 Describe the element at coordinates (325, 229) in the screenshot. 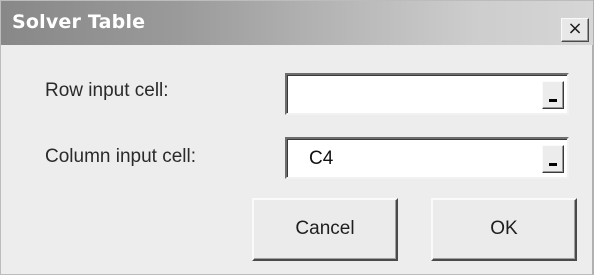

I see `cancel-button: Cancel` at that location.